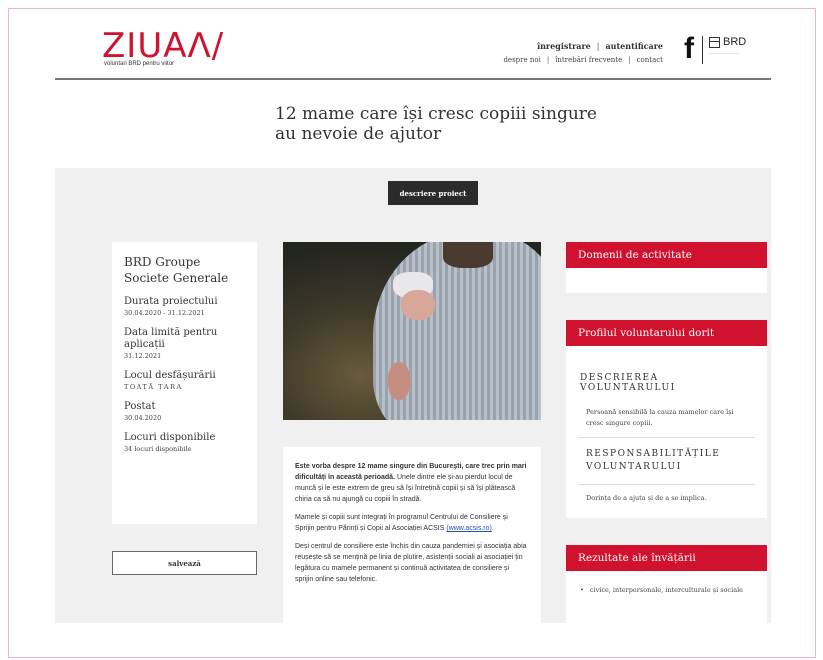 This screenshot has width=823, height=660. What do you see at coordinates (724, 53) in the screenshot?
I see `brd-logo-fineprint: — — — — — — — —` at bounding box center [724, 53].